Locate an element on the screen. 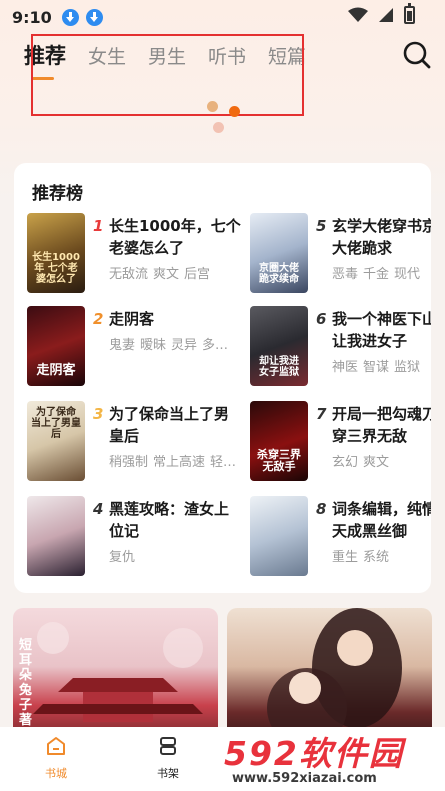 The image size is (445, 791). rank-number: 8 is located at coordinates (321, 509).